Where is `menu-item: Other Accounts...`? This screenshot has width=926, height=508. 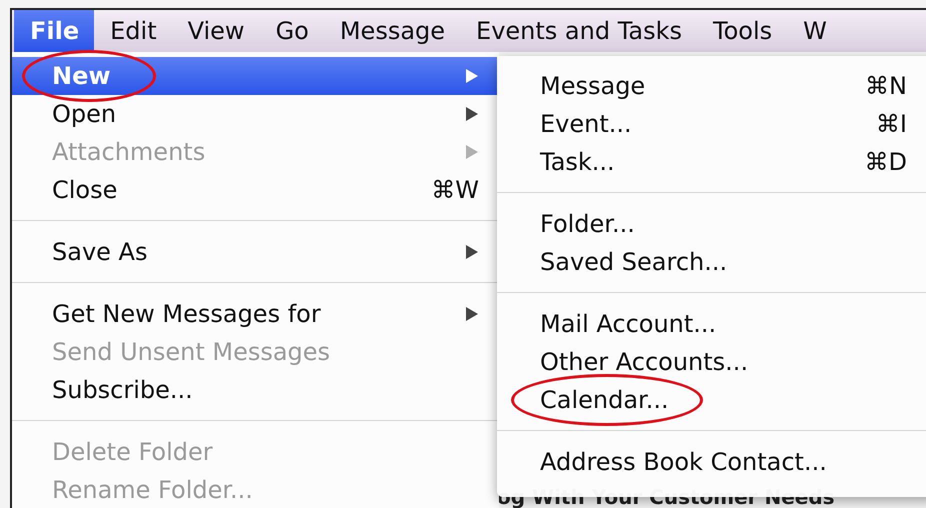
menu-item: Other Accounts... is located at coordinates (711, 362).